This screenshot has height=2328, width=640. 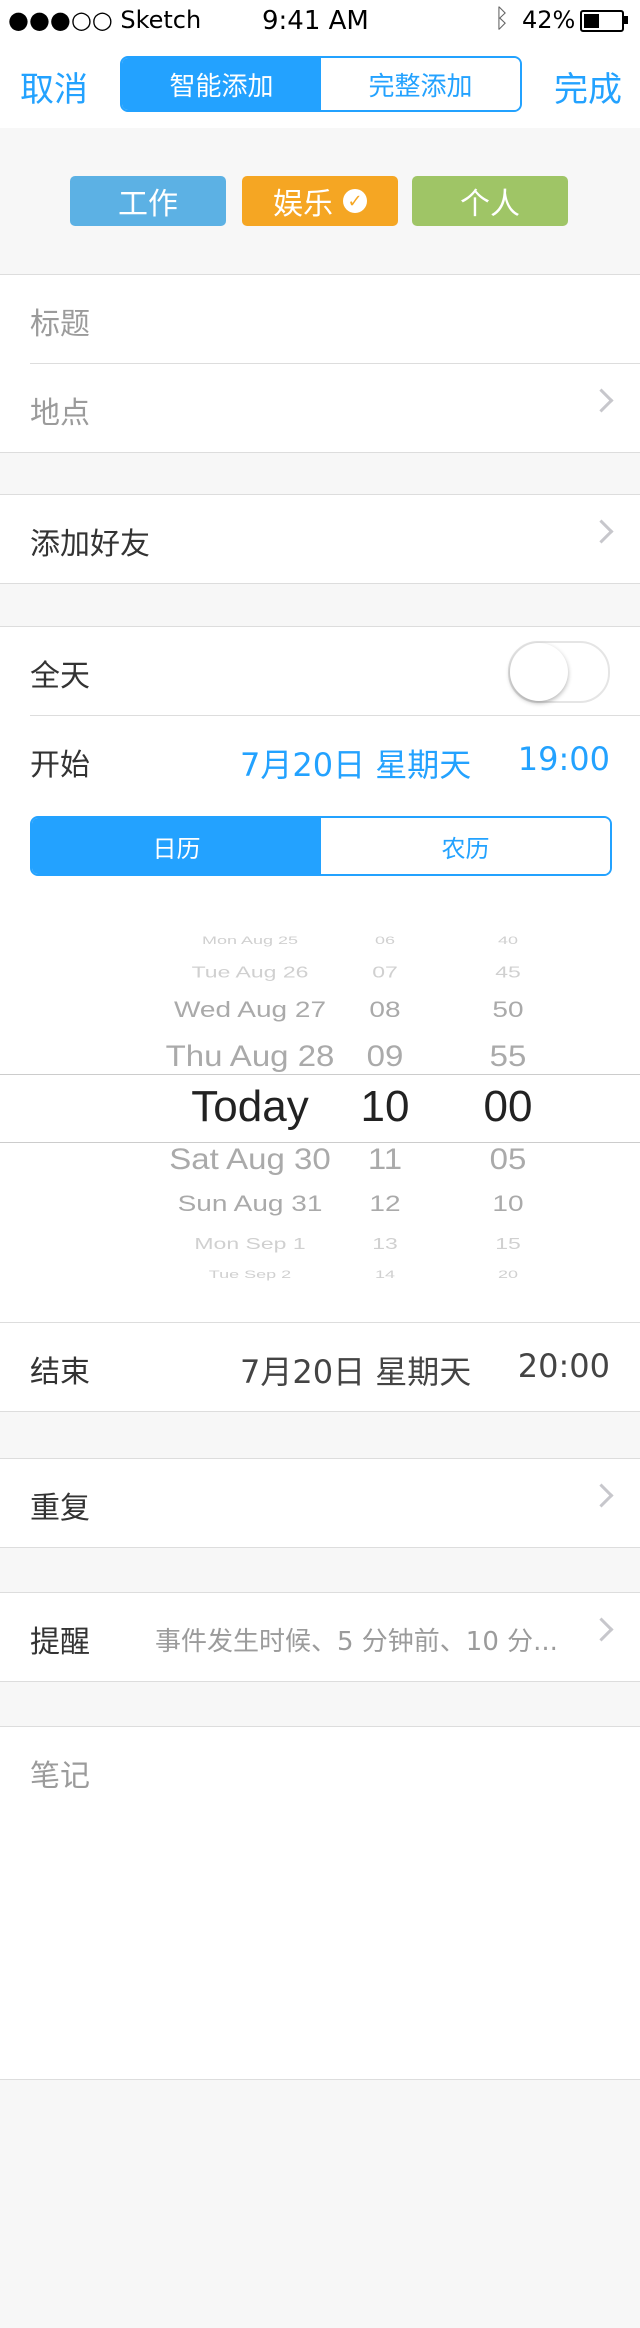 I want to click on picker-hour-item: 09, so click(x=385, y=1055).